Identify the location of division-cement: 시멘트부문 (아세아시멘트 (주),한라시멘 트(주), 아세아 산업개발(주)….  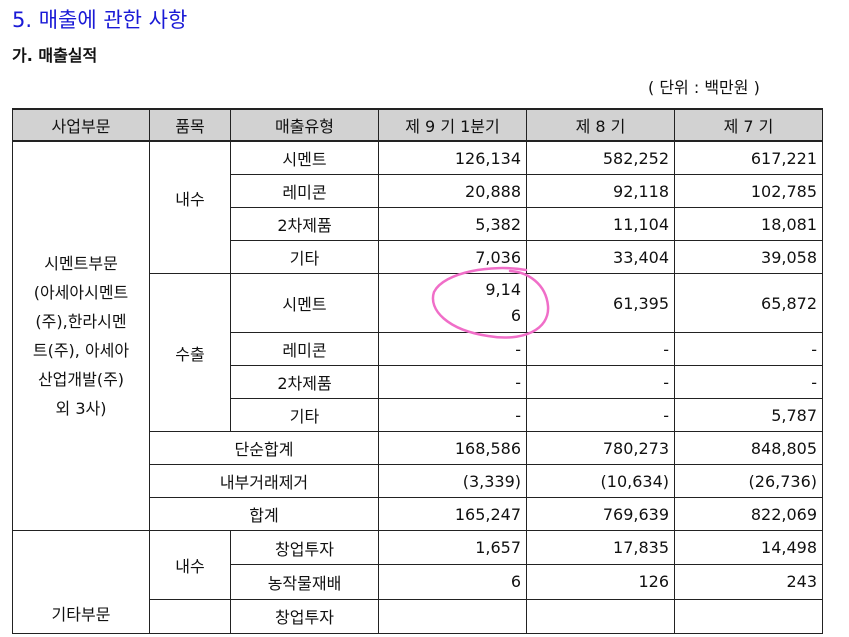
(81, 335).